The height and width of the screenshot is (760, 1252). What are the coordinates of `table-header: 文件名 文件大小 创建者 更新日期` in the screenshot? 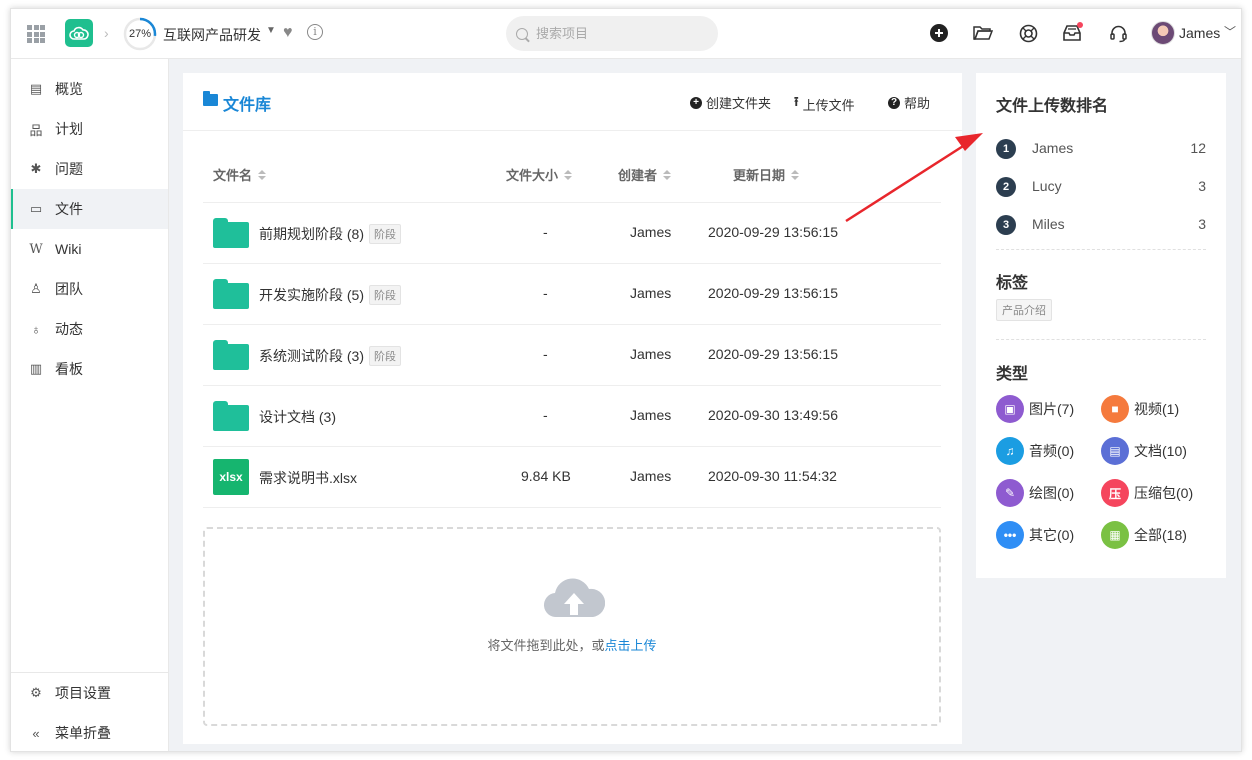 It's located at (572, 174).